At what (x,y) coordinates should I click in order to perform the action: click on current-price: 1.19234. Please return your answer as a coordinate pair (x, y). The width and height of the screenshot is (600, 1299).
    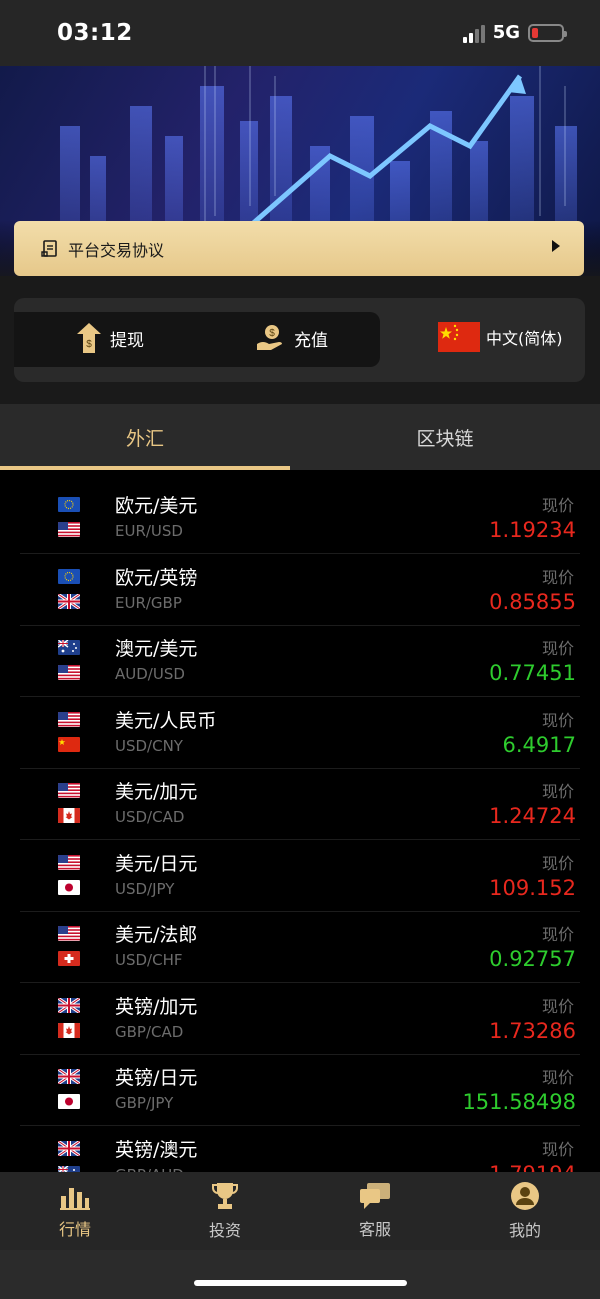
    Looking at the image, I should click on (532, 530).